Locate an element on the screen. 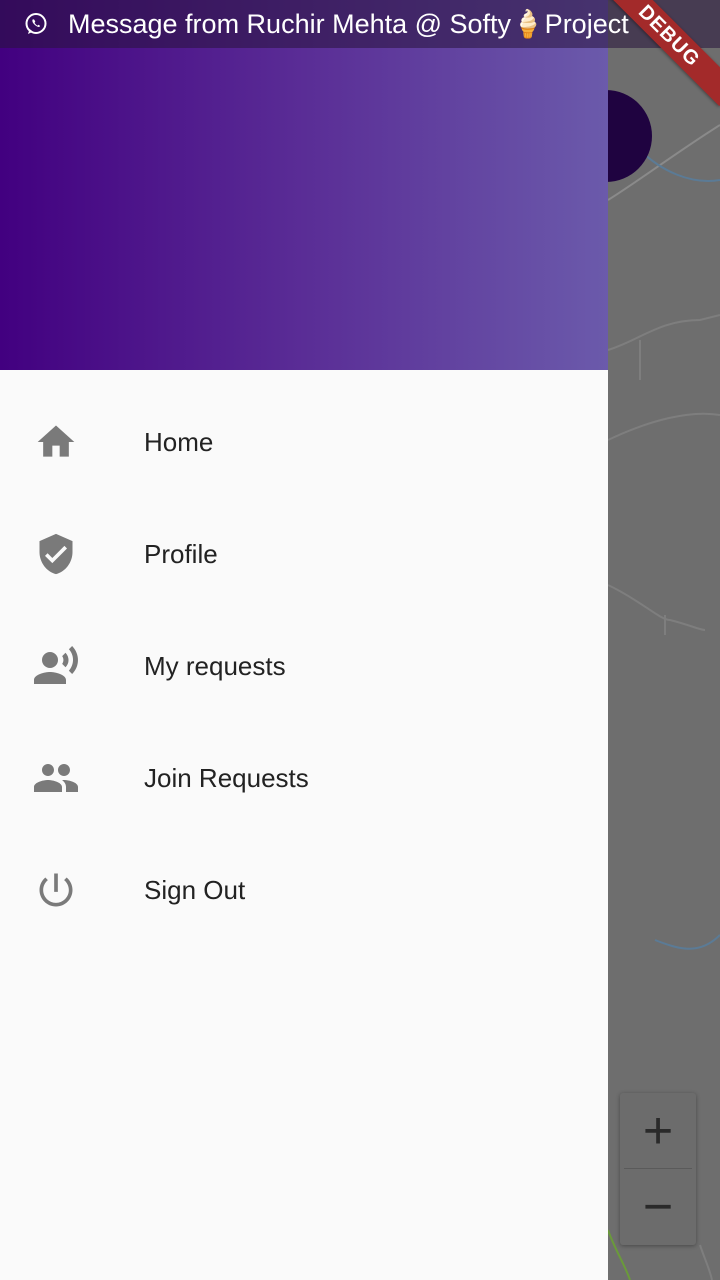 The image size is (720, 1280). zoom-out-button: − is located at coordinates (658, 1206).